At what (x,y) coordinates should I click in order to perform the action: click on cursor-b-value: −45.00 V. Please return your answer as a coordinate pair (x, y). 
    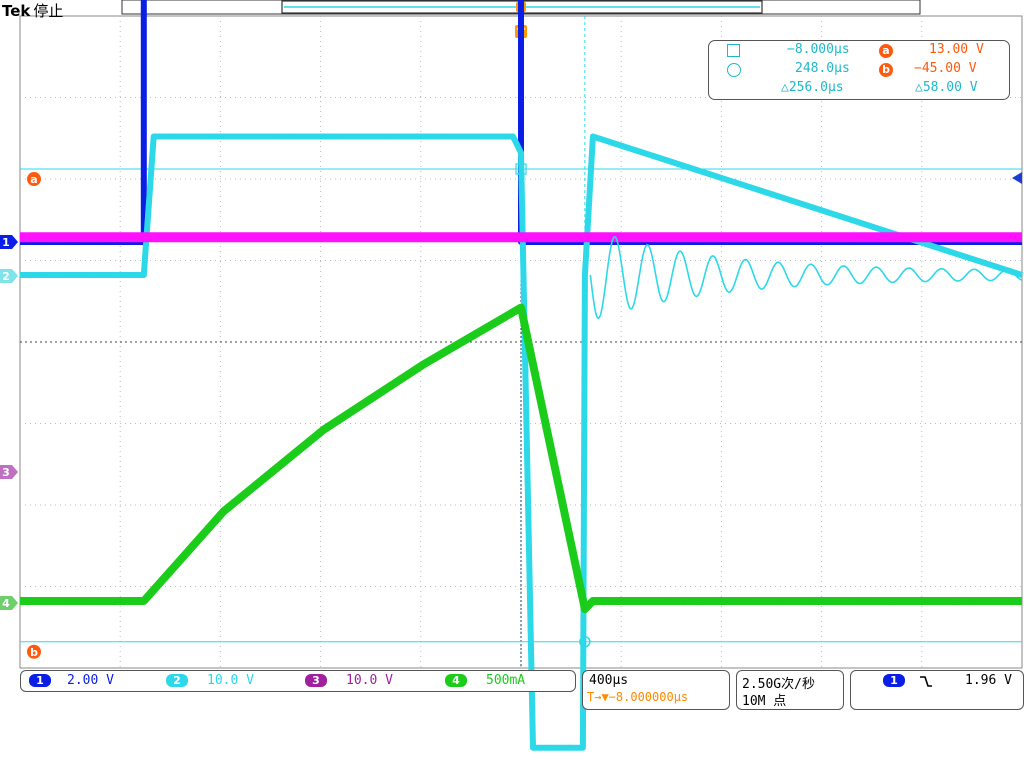
    Looking at the image, I should click on (945, 68).